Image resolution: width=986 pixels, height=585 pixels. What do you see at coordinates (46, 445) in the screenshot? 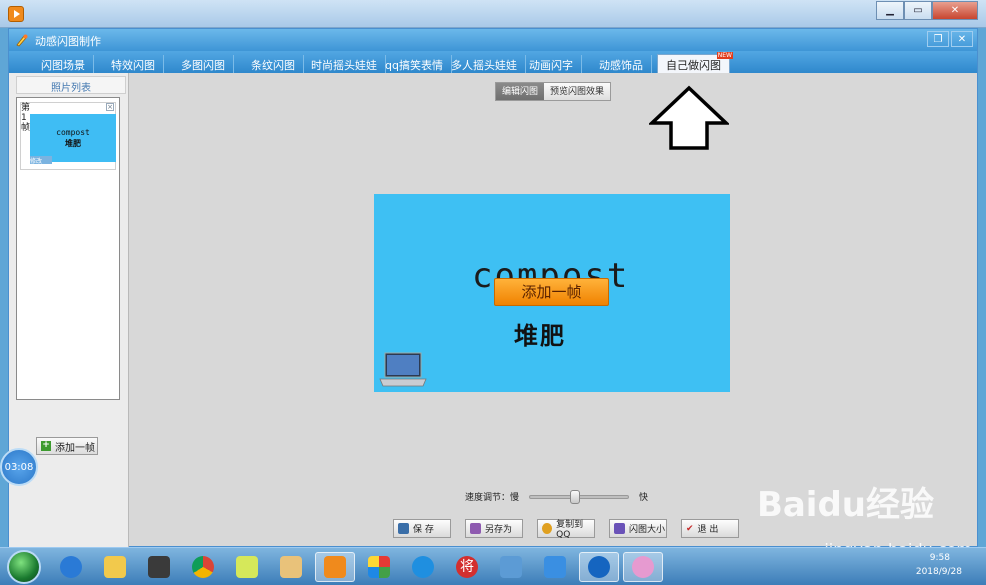
I see `plus-icon: +` at bounding box center [46, 445].